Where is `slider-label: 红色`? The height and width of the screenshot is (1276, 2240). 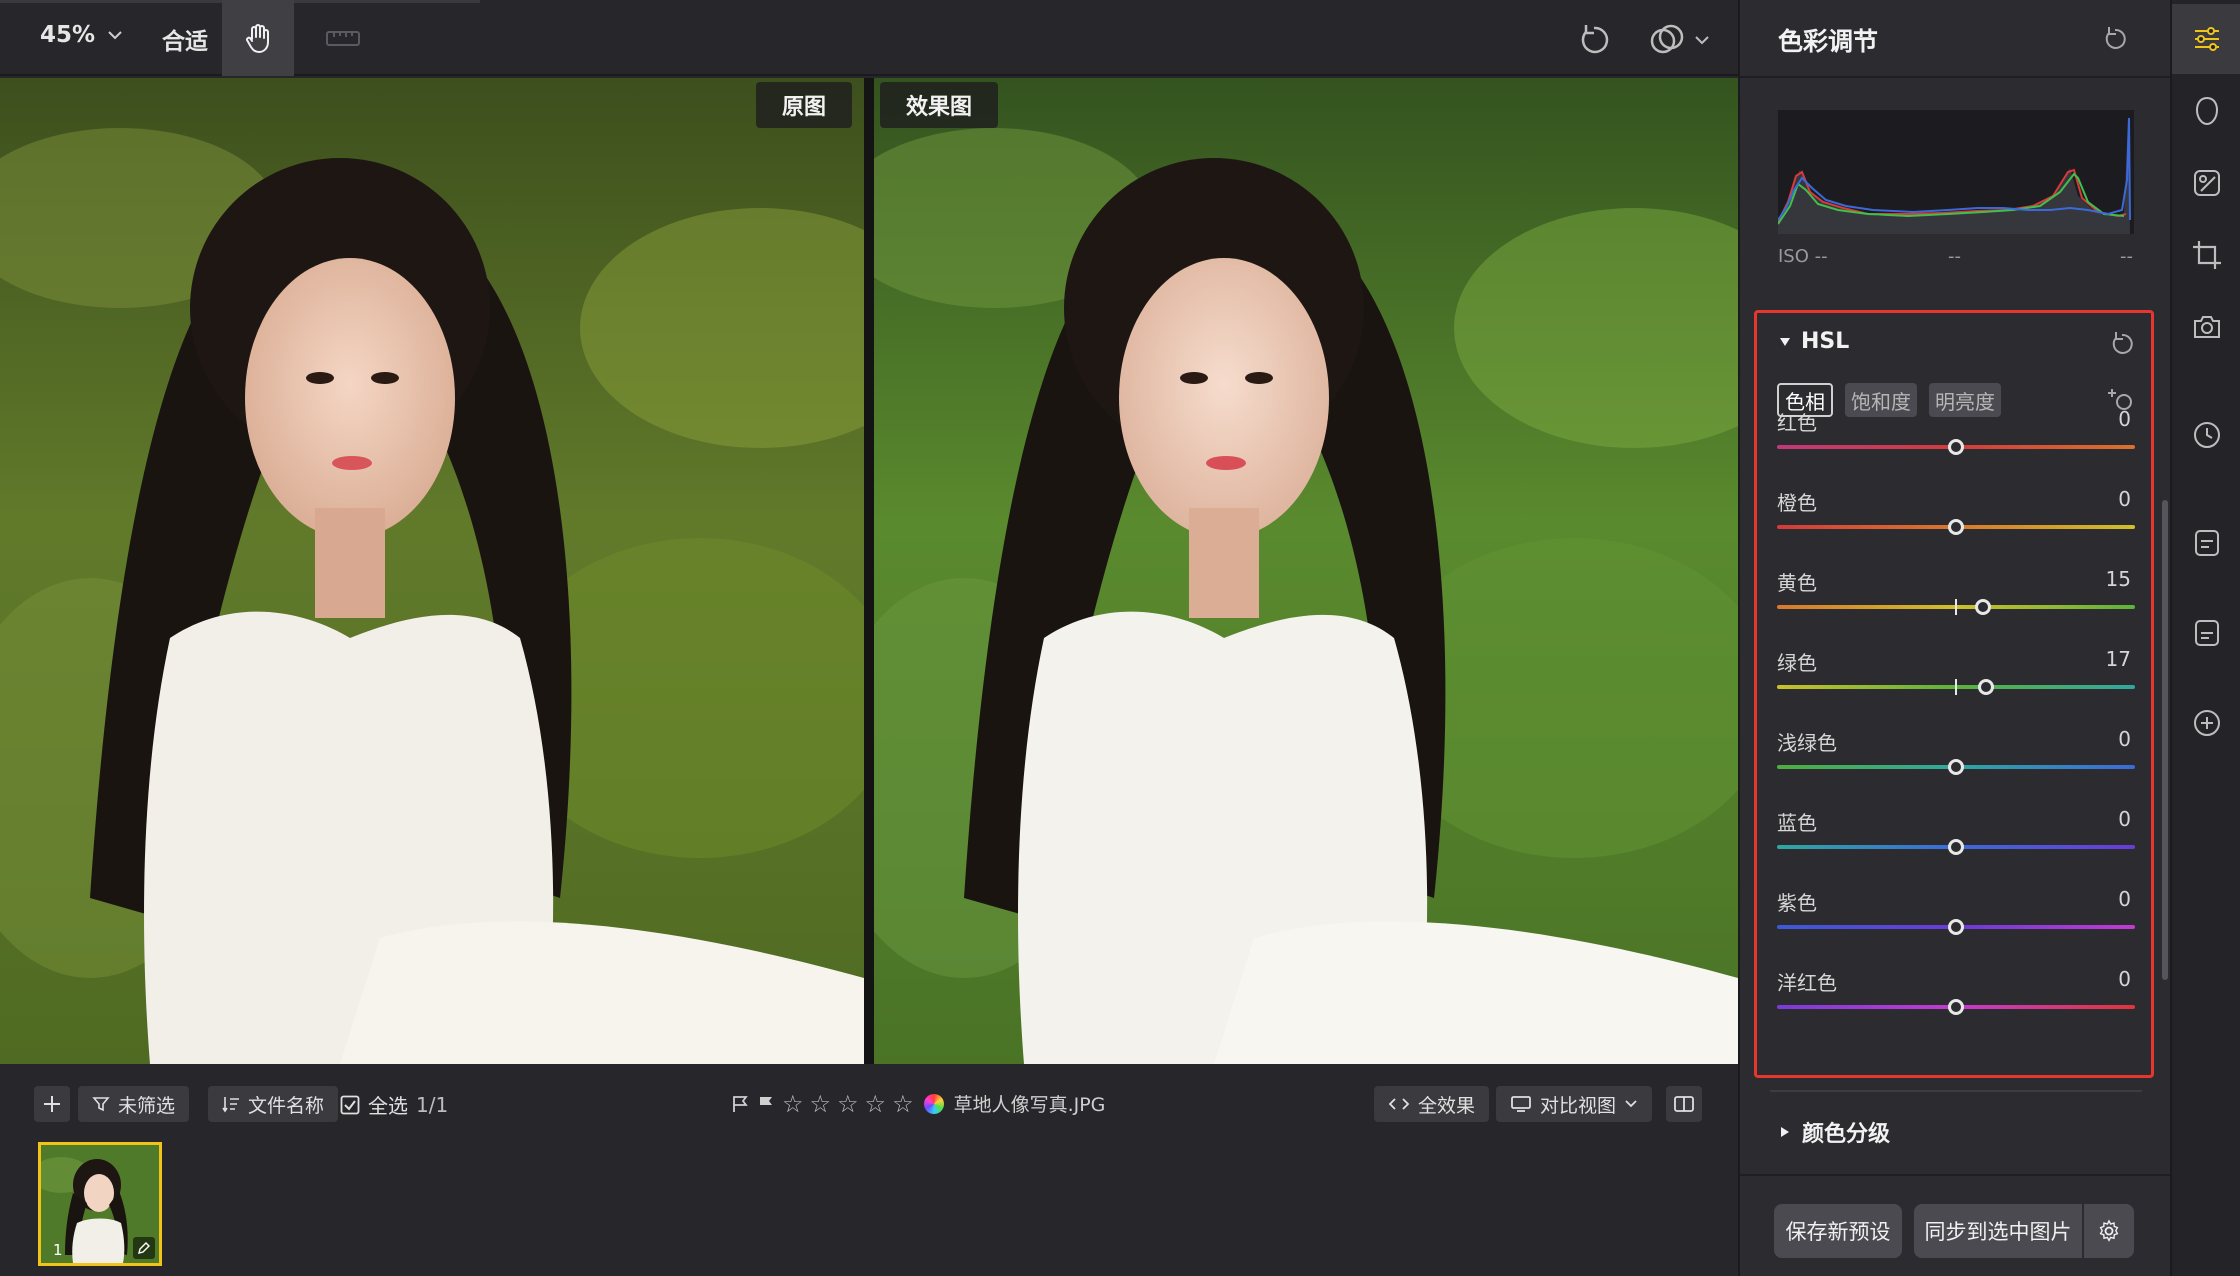 slider-label: 红色 is located at coordinates (1797, 423).